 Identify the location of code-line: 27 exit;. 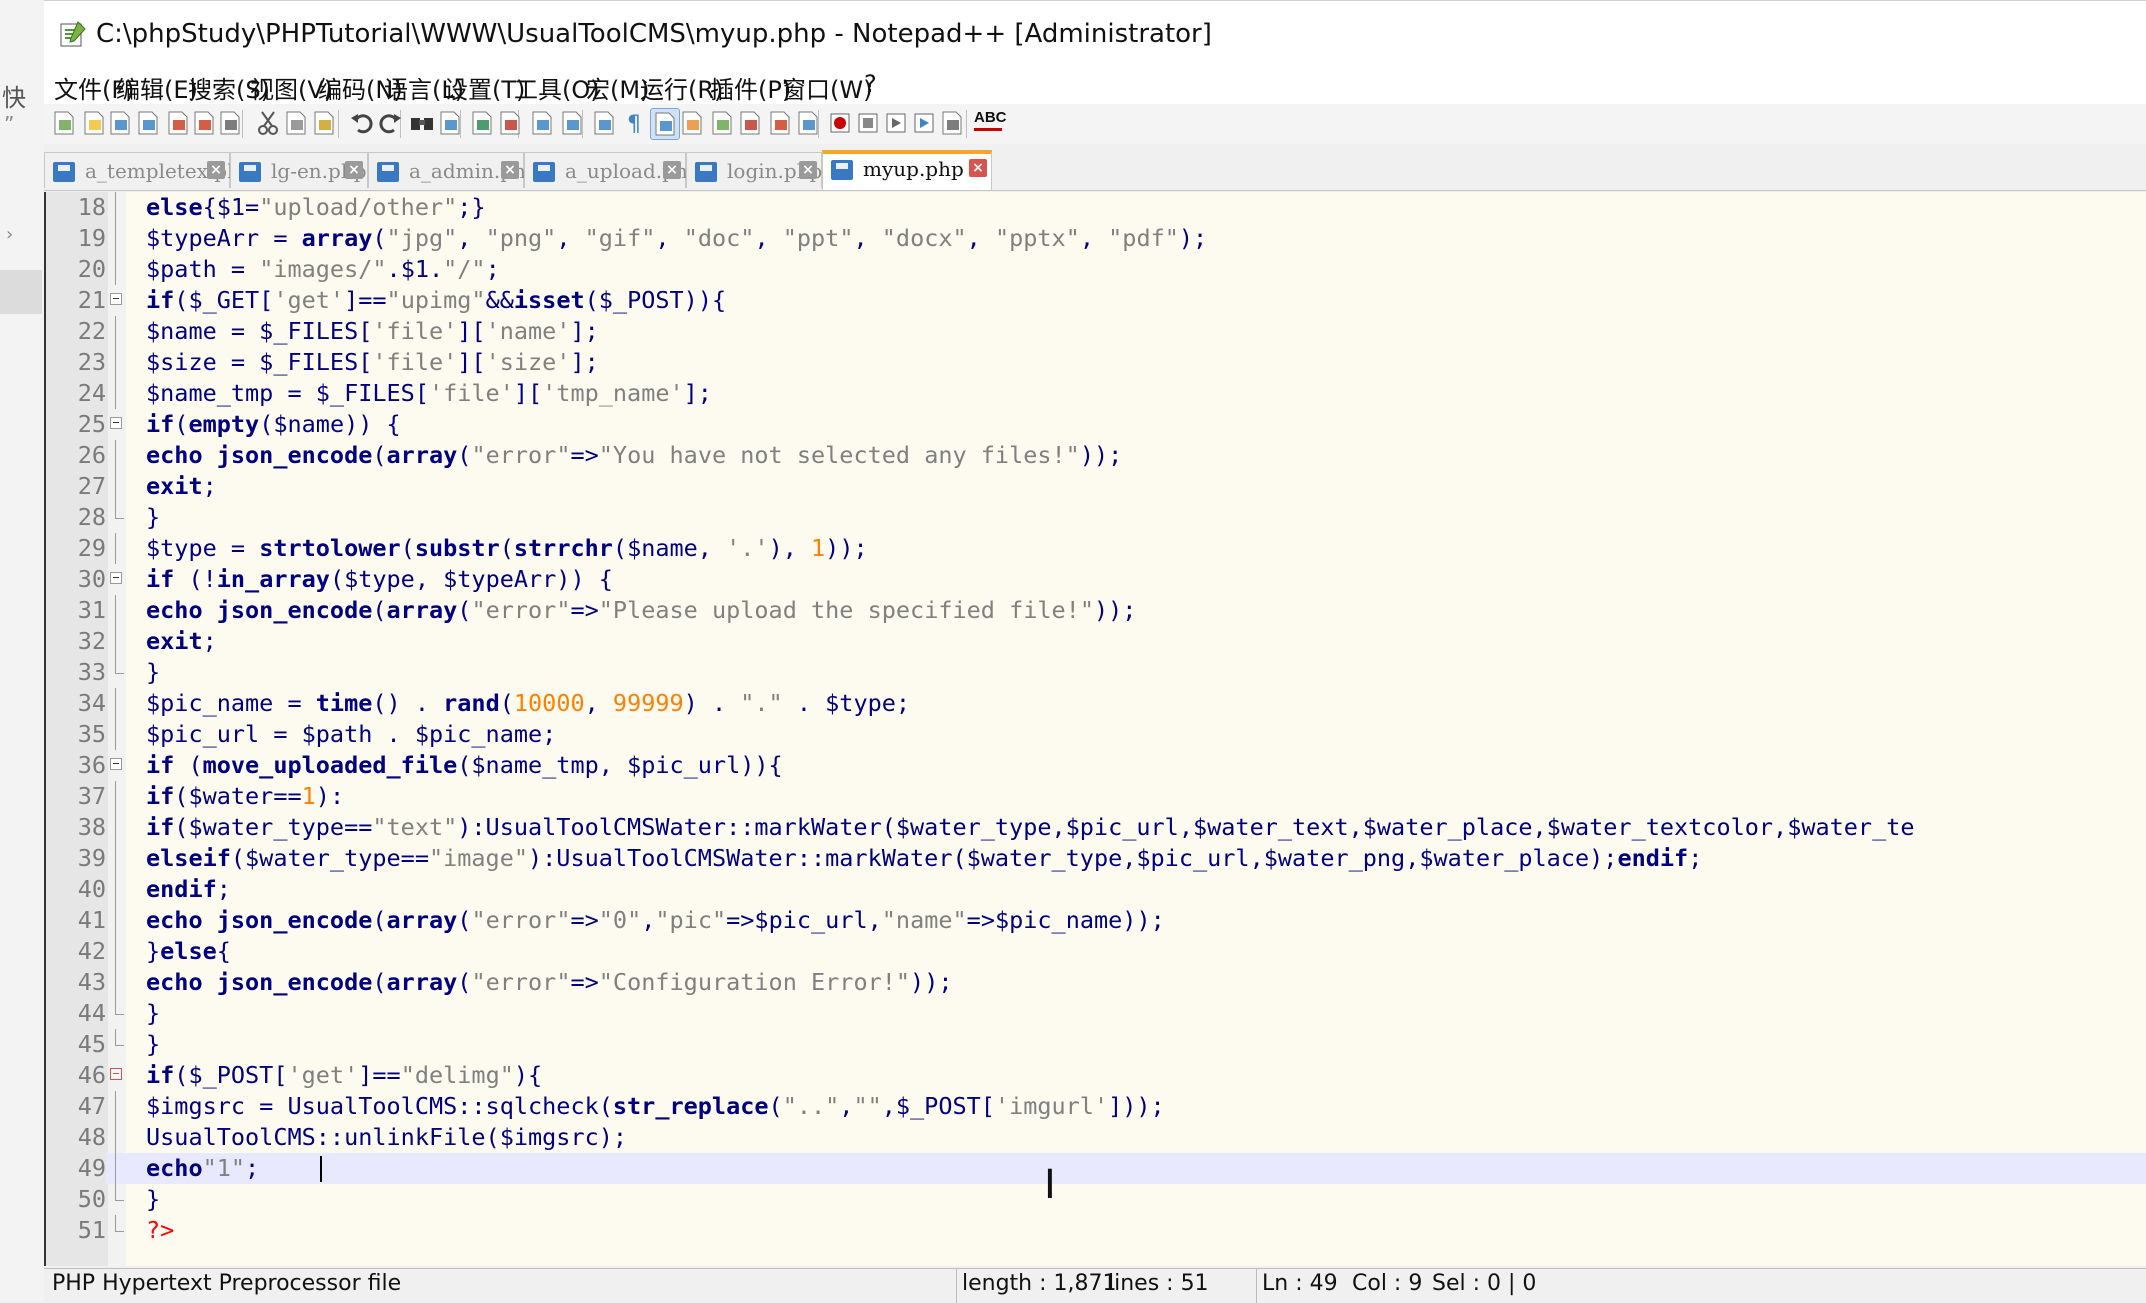
(1096, 486).